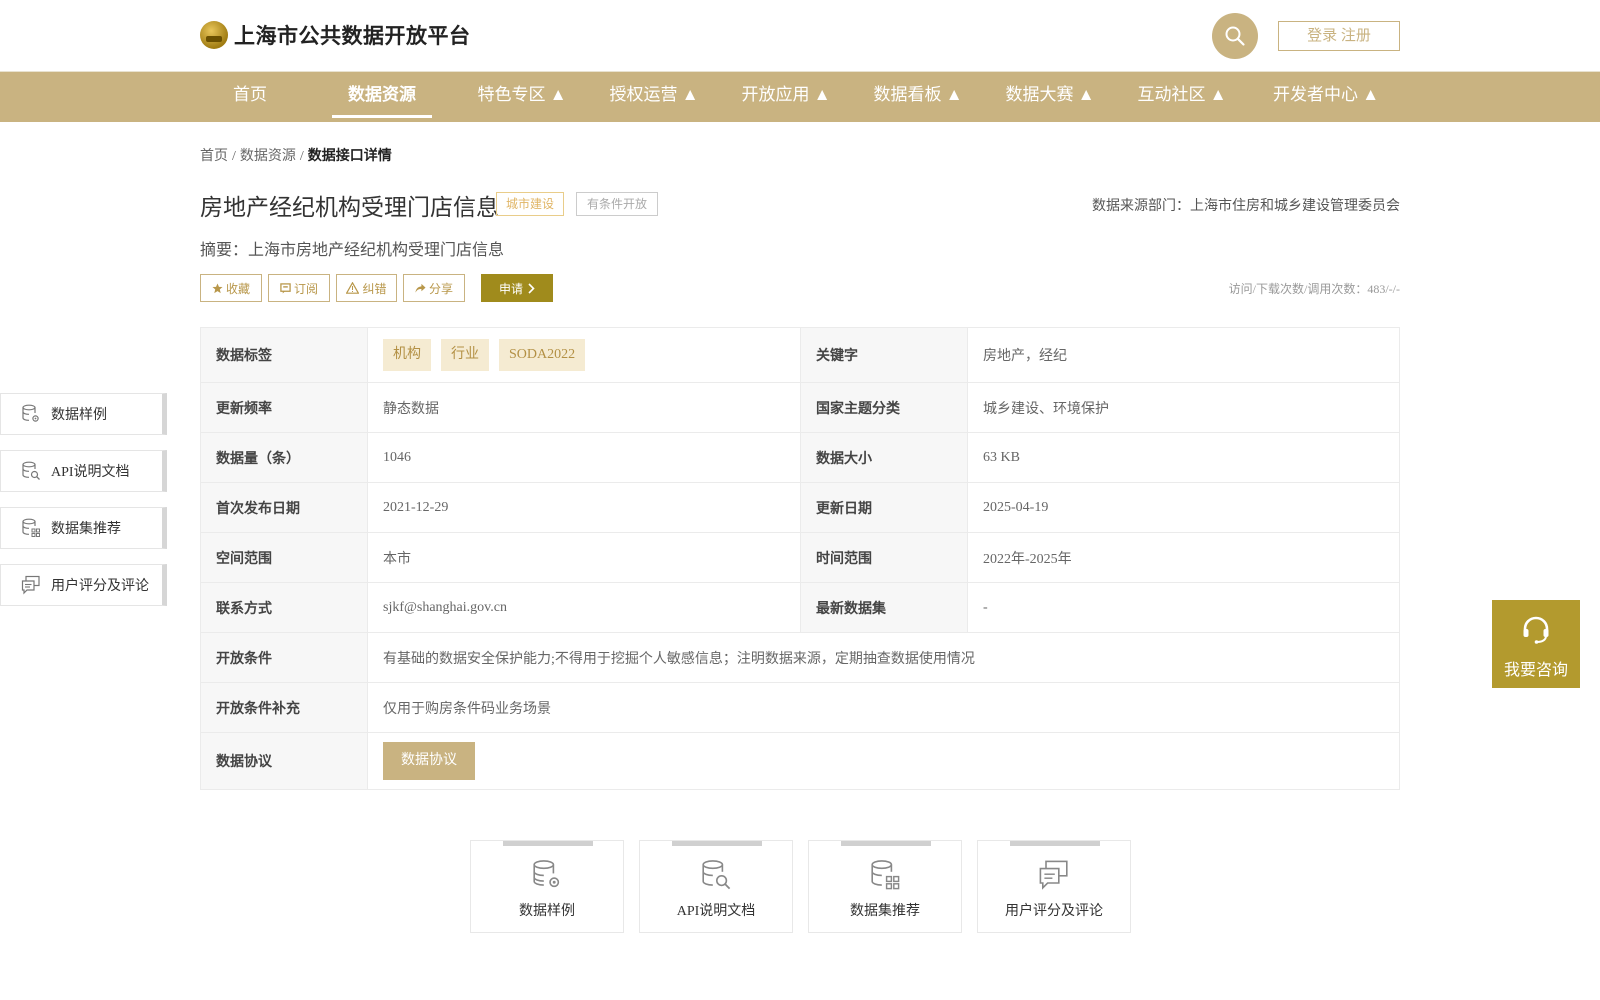 The image size is (1600, 1000). What do you see at coordinates (214, 156) in the screenshot?
I see `breadcrumb-home: 首页` at bounding box center [214, 156].